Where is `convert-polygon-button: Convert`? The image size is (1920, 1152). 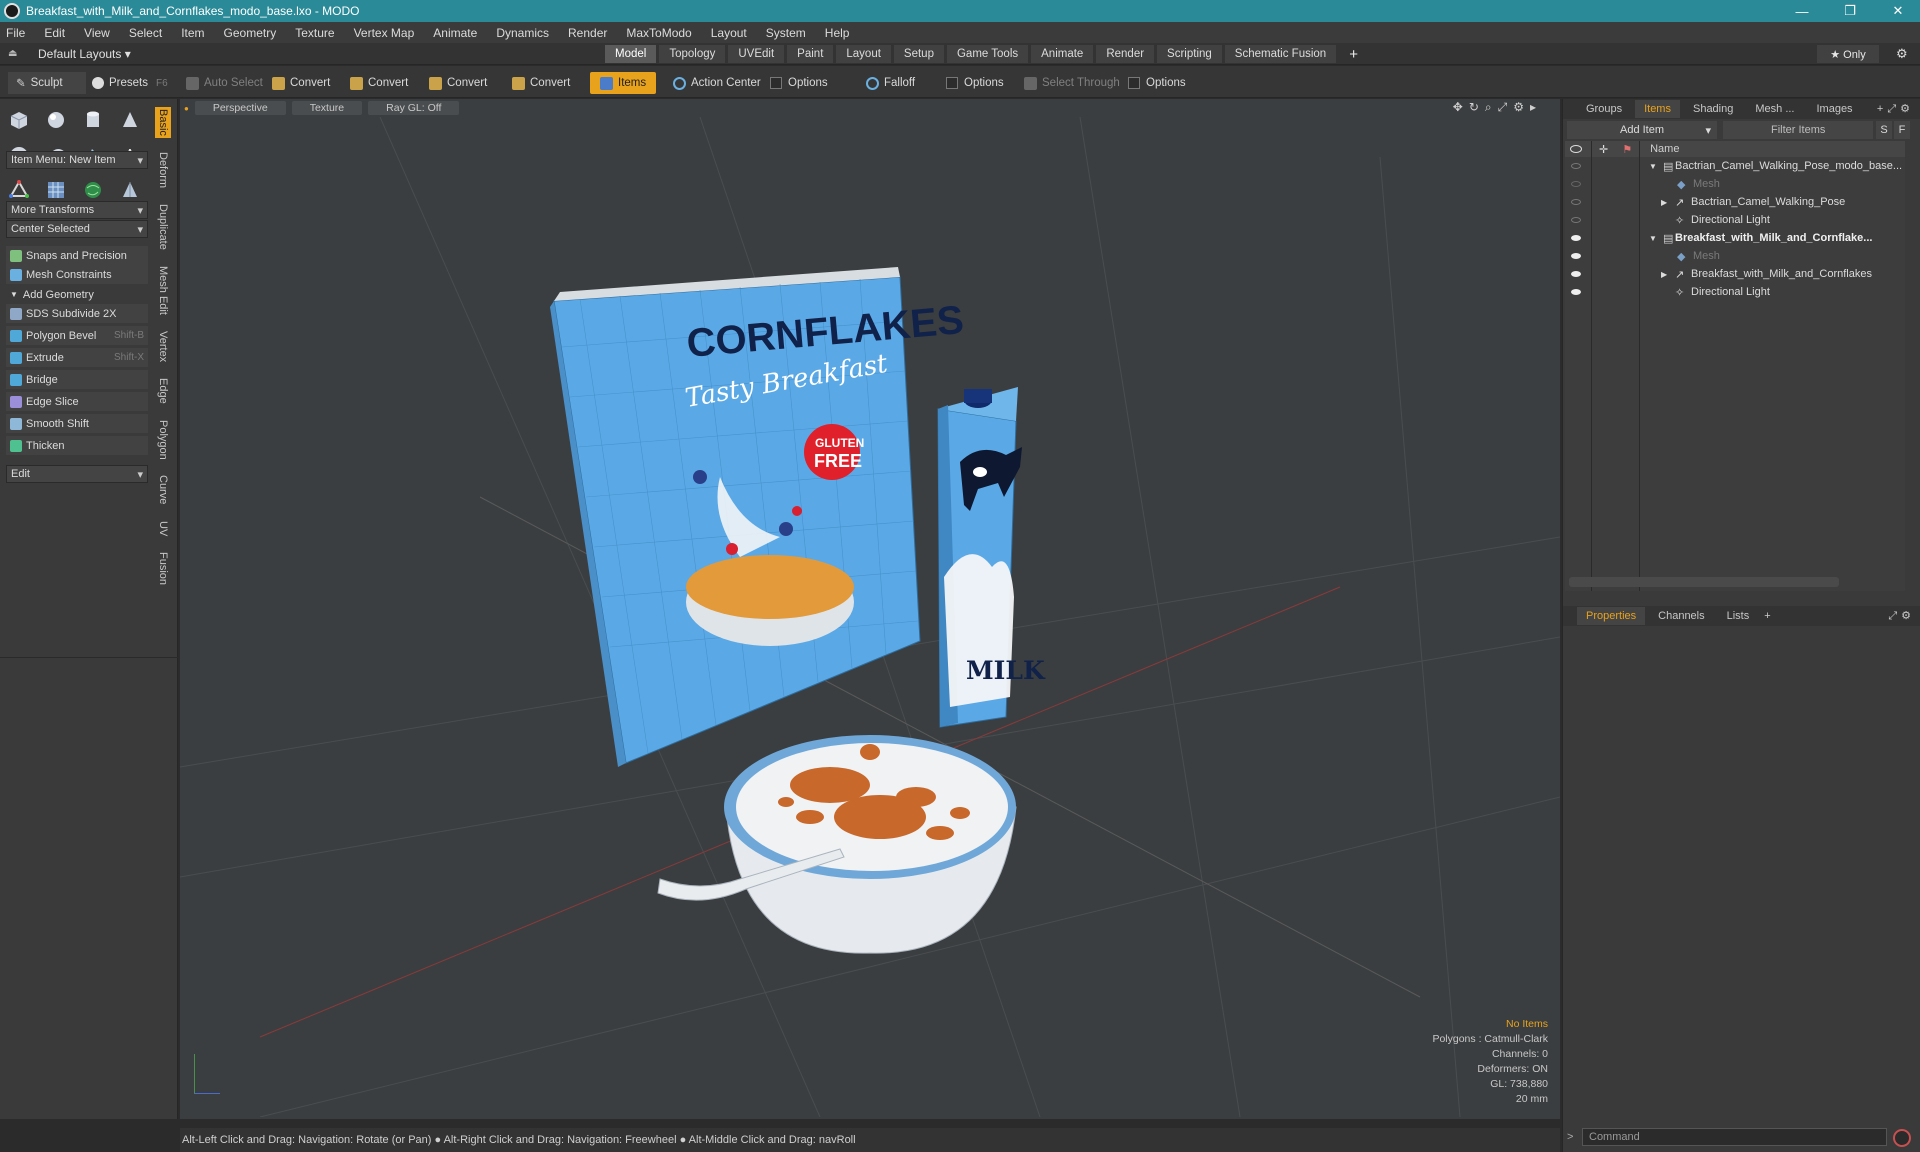
convert-polygon-button: Convert is located at coordinates (458, 83).